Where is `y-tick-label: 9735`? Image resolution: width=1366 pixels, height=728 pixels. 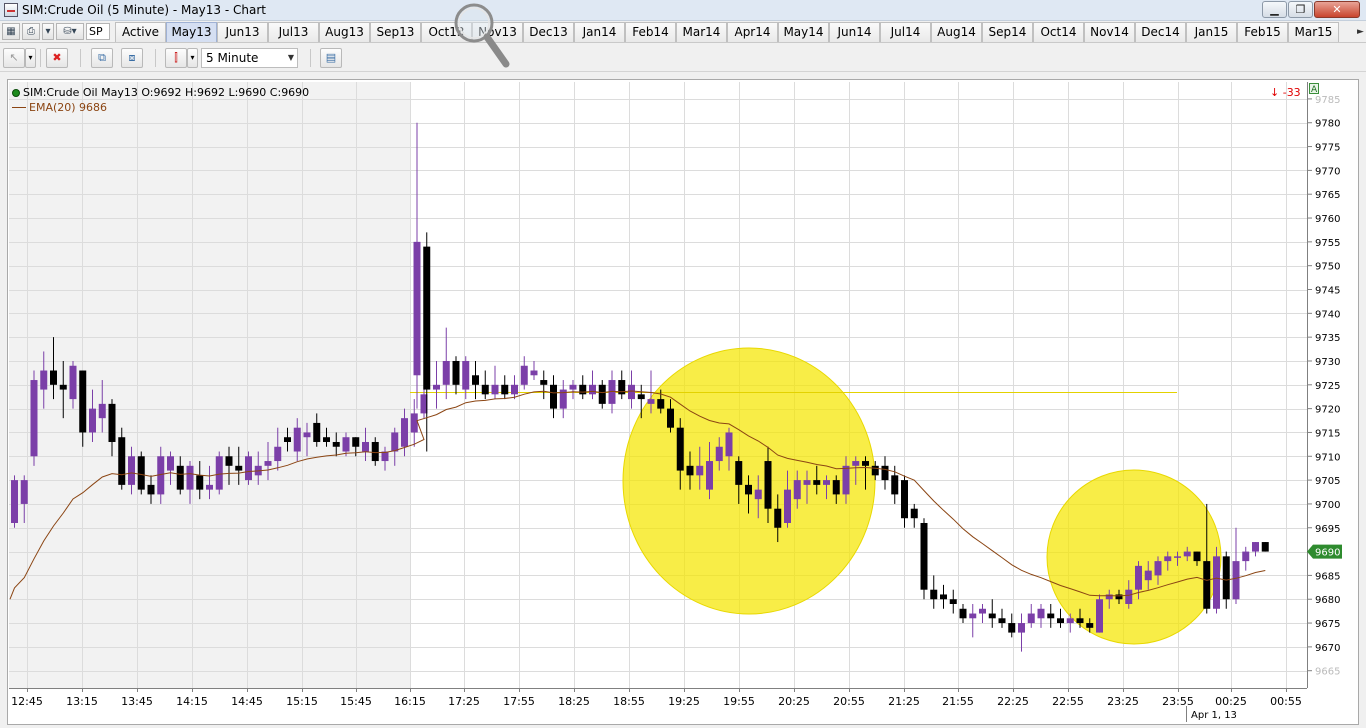 y-tick-label: 9735 is located at coordinates (1327, 338).